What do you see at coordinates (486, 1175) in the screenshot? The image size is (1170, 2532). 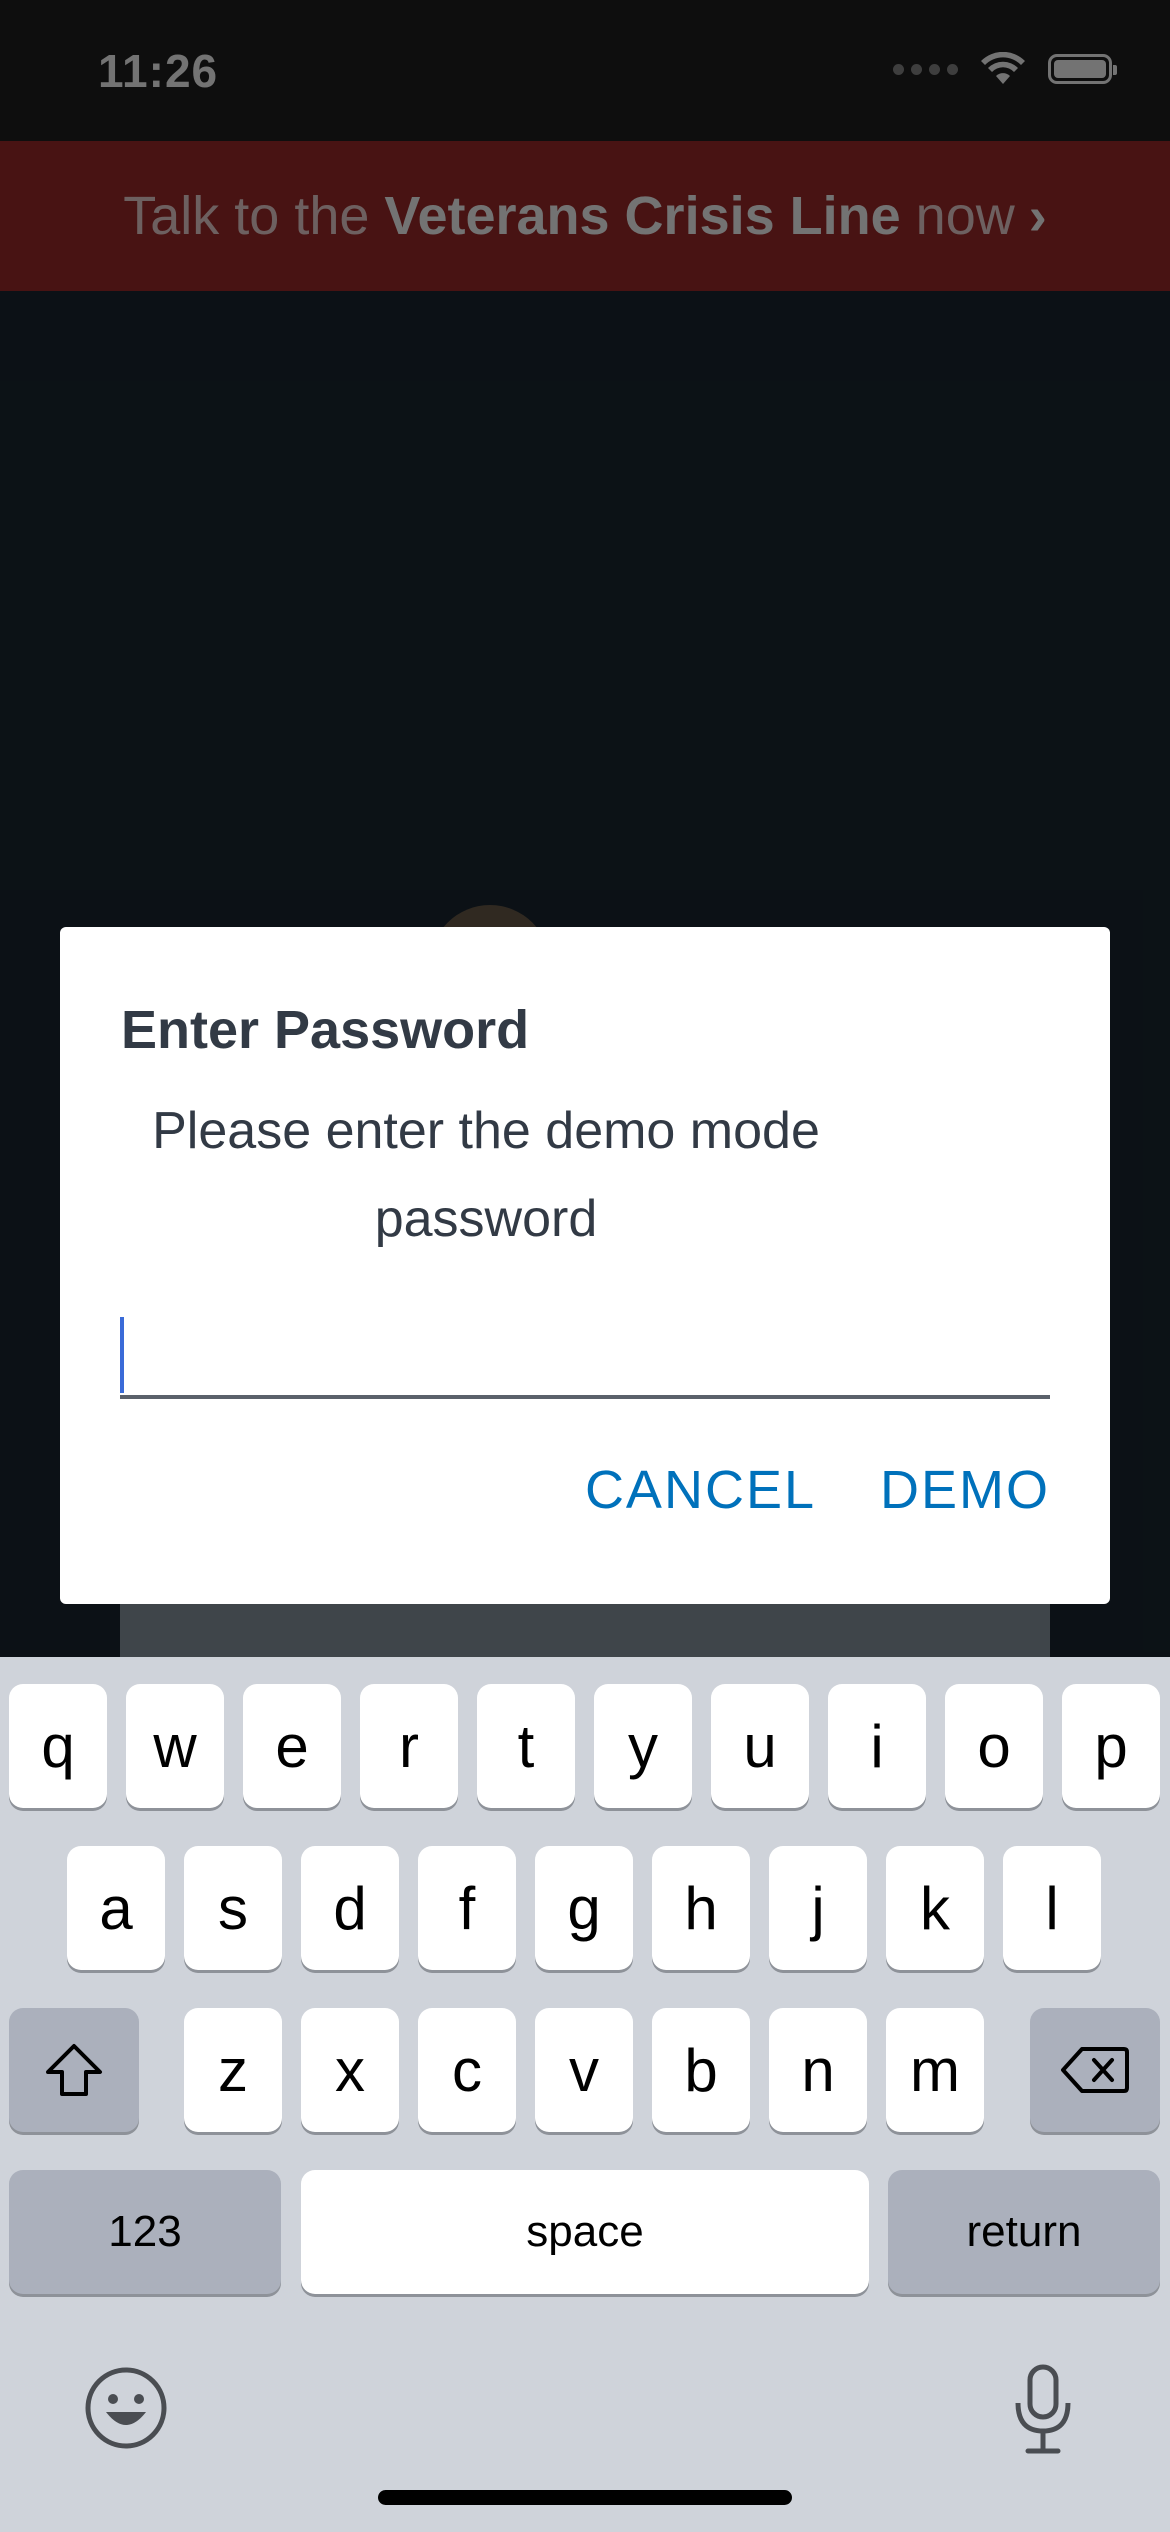 I see `dialog-message: Please enter the demo mode password` at bounding box center [486, 1175].